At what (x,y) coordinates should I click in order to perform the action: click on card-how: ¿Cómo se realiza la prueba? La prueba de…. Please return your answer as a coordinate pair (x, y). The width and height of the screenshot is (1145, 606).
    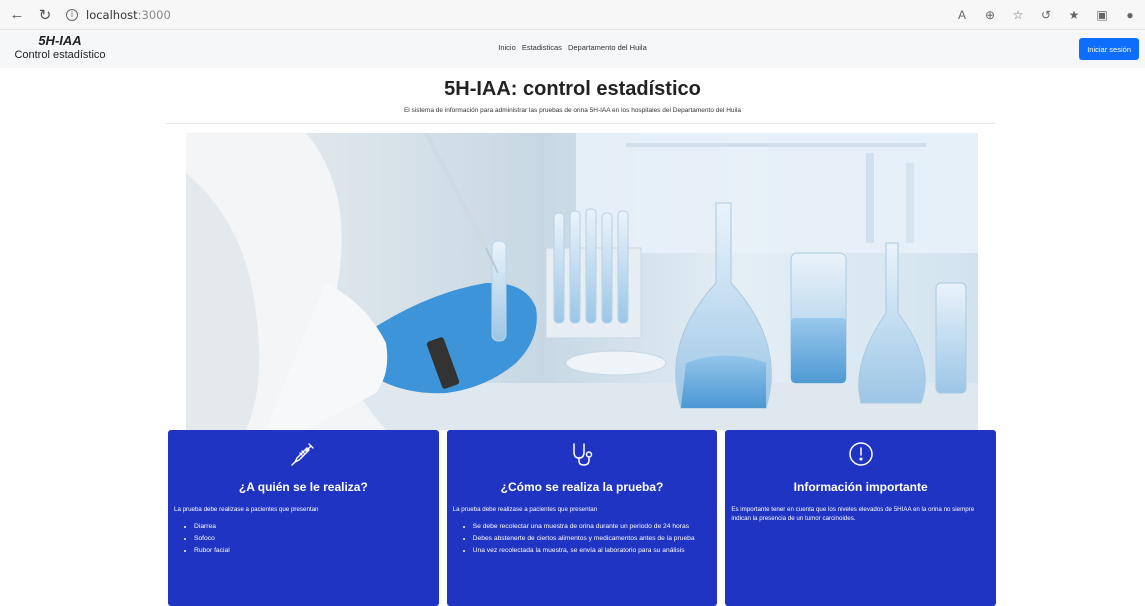
    Looking at the image, I should click on (582, 518).